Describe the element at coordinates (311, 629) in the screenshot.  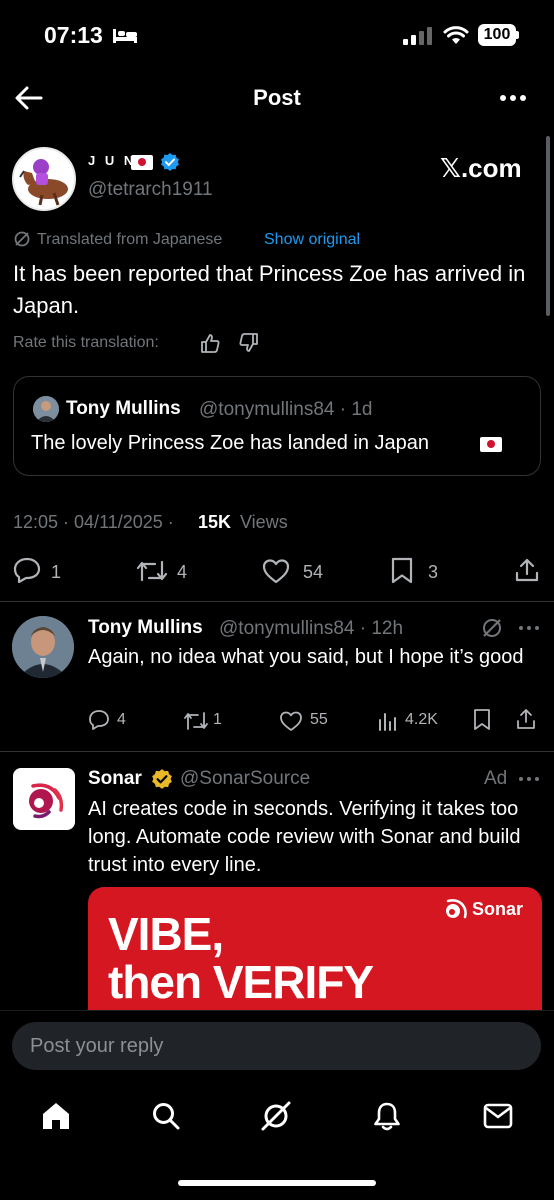
I see `reply-author-handle: @tonymullins84 · 12h` at that location.